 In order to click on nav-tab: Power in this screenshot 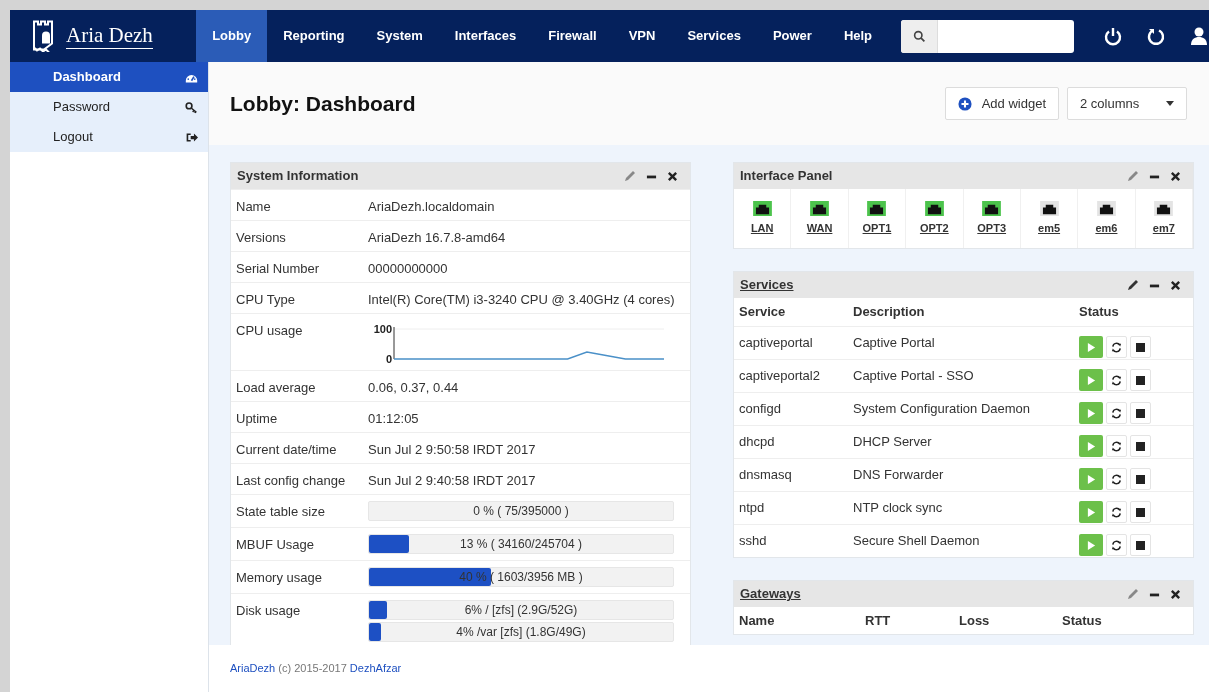, I will do `click(792, 36)`.